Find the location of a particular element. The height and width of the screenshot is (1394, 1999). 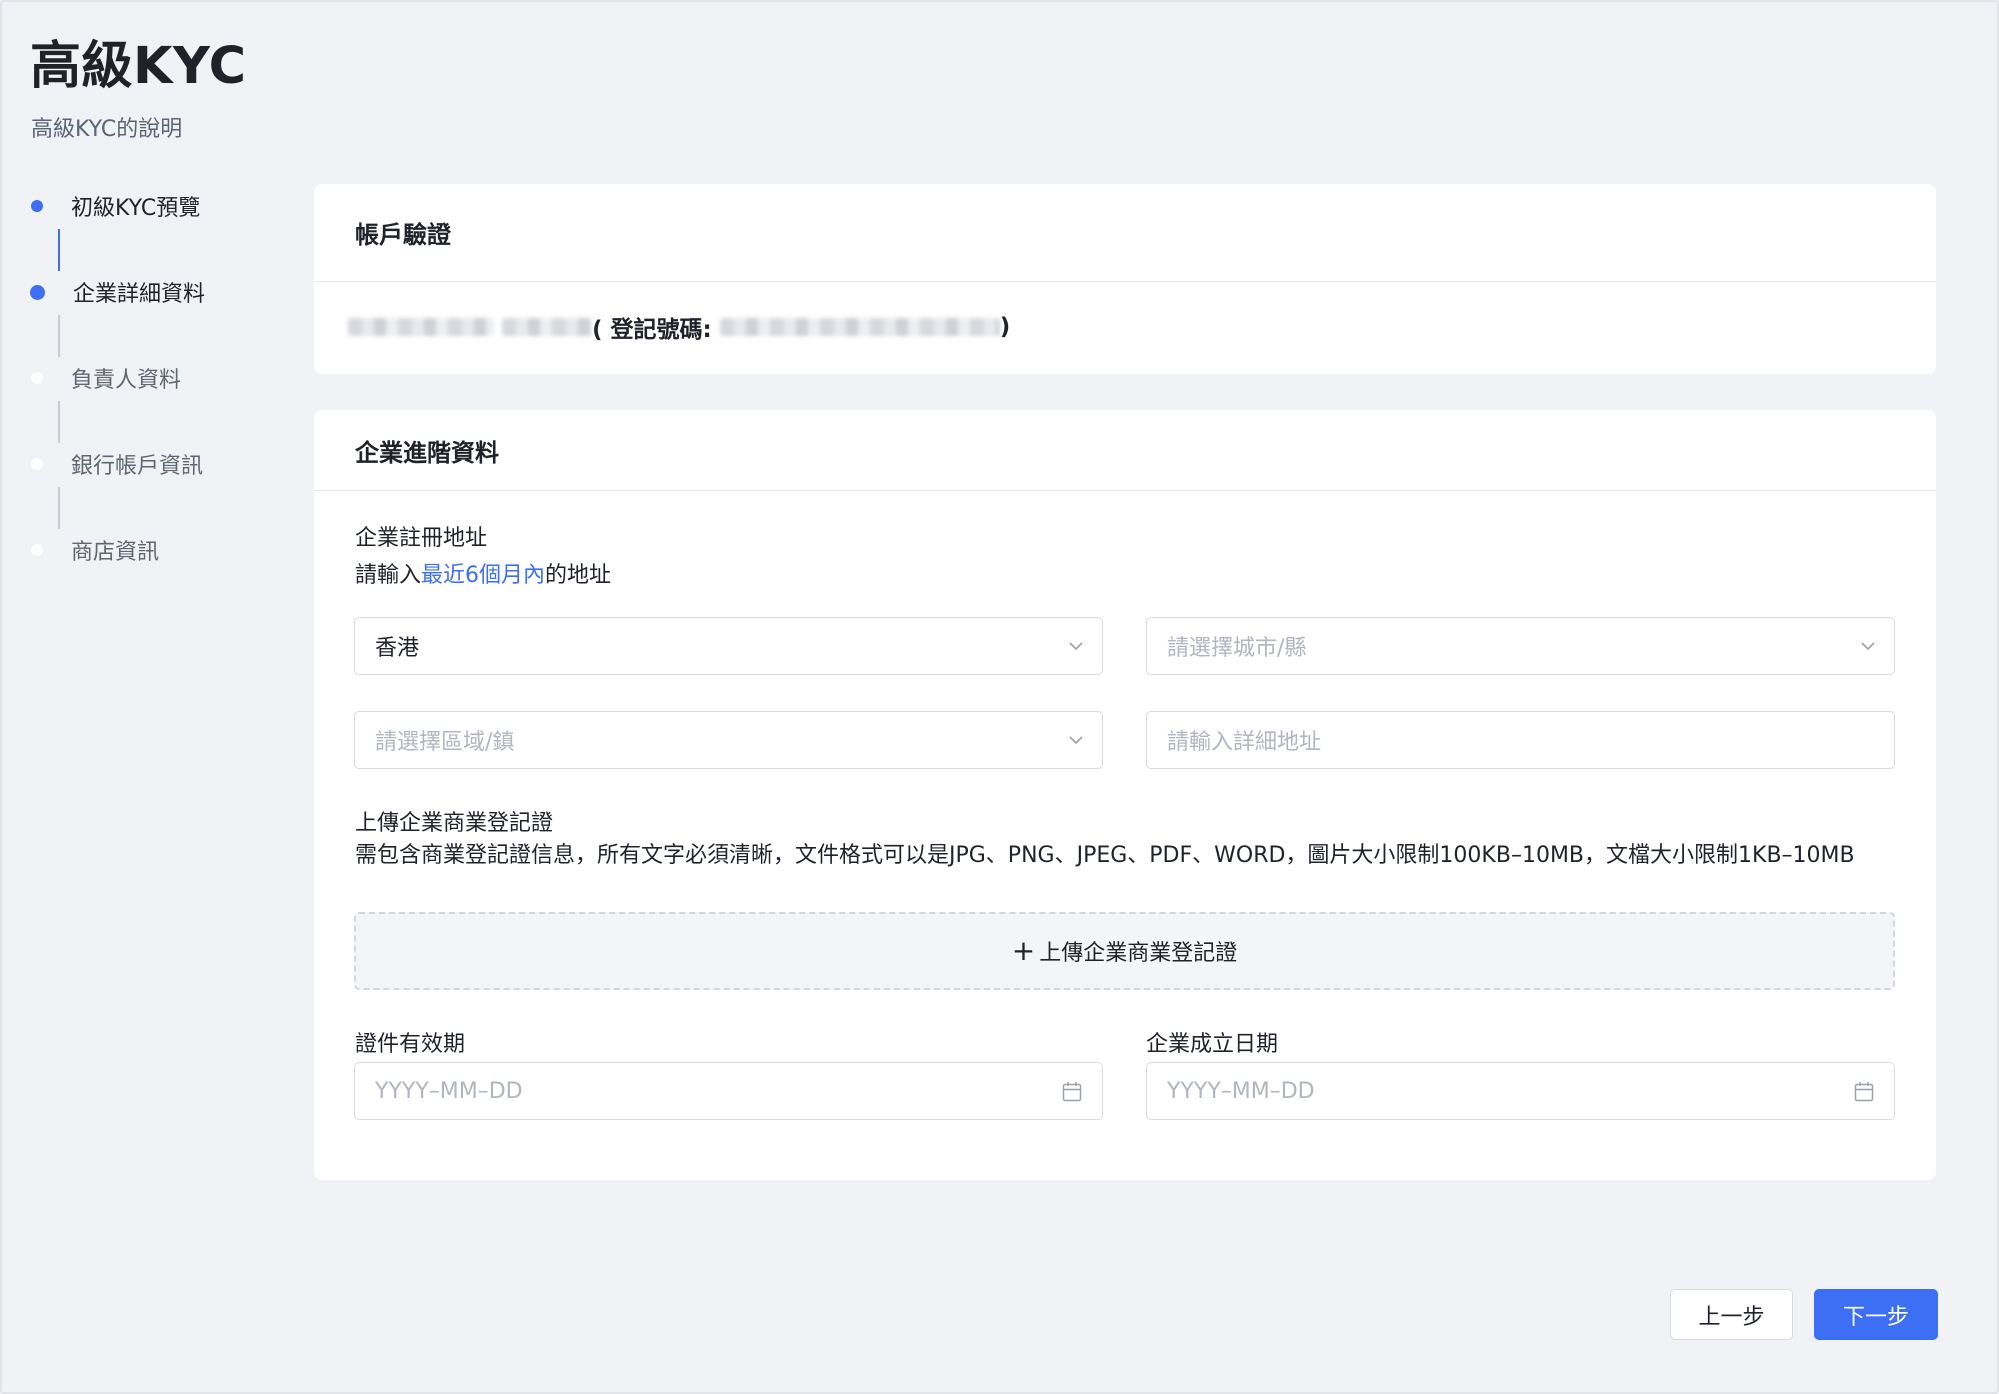

upload-title: 上傳企業商業登記證 is located at coordinates (454, 823).